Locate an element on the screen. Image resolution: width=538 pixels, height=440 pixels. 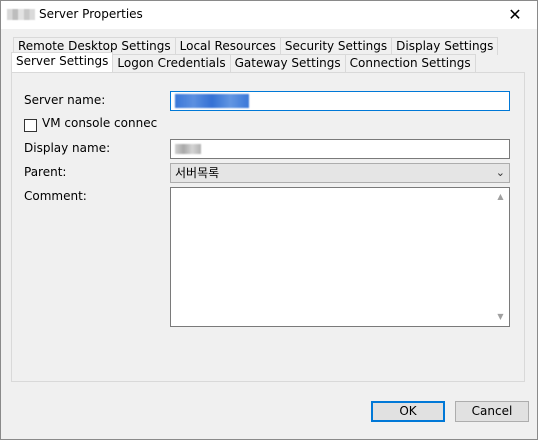
ok-button: OK is located at coordinates (408, 411).